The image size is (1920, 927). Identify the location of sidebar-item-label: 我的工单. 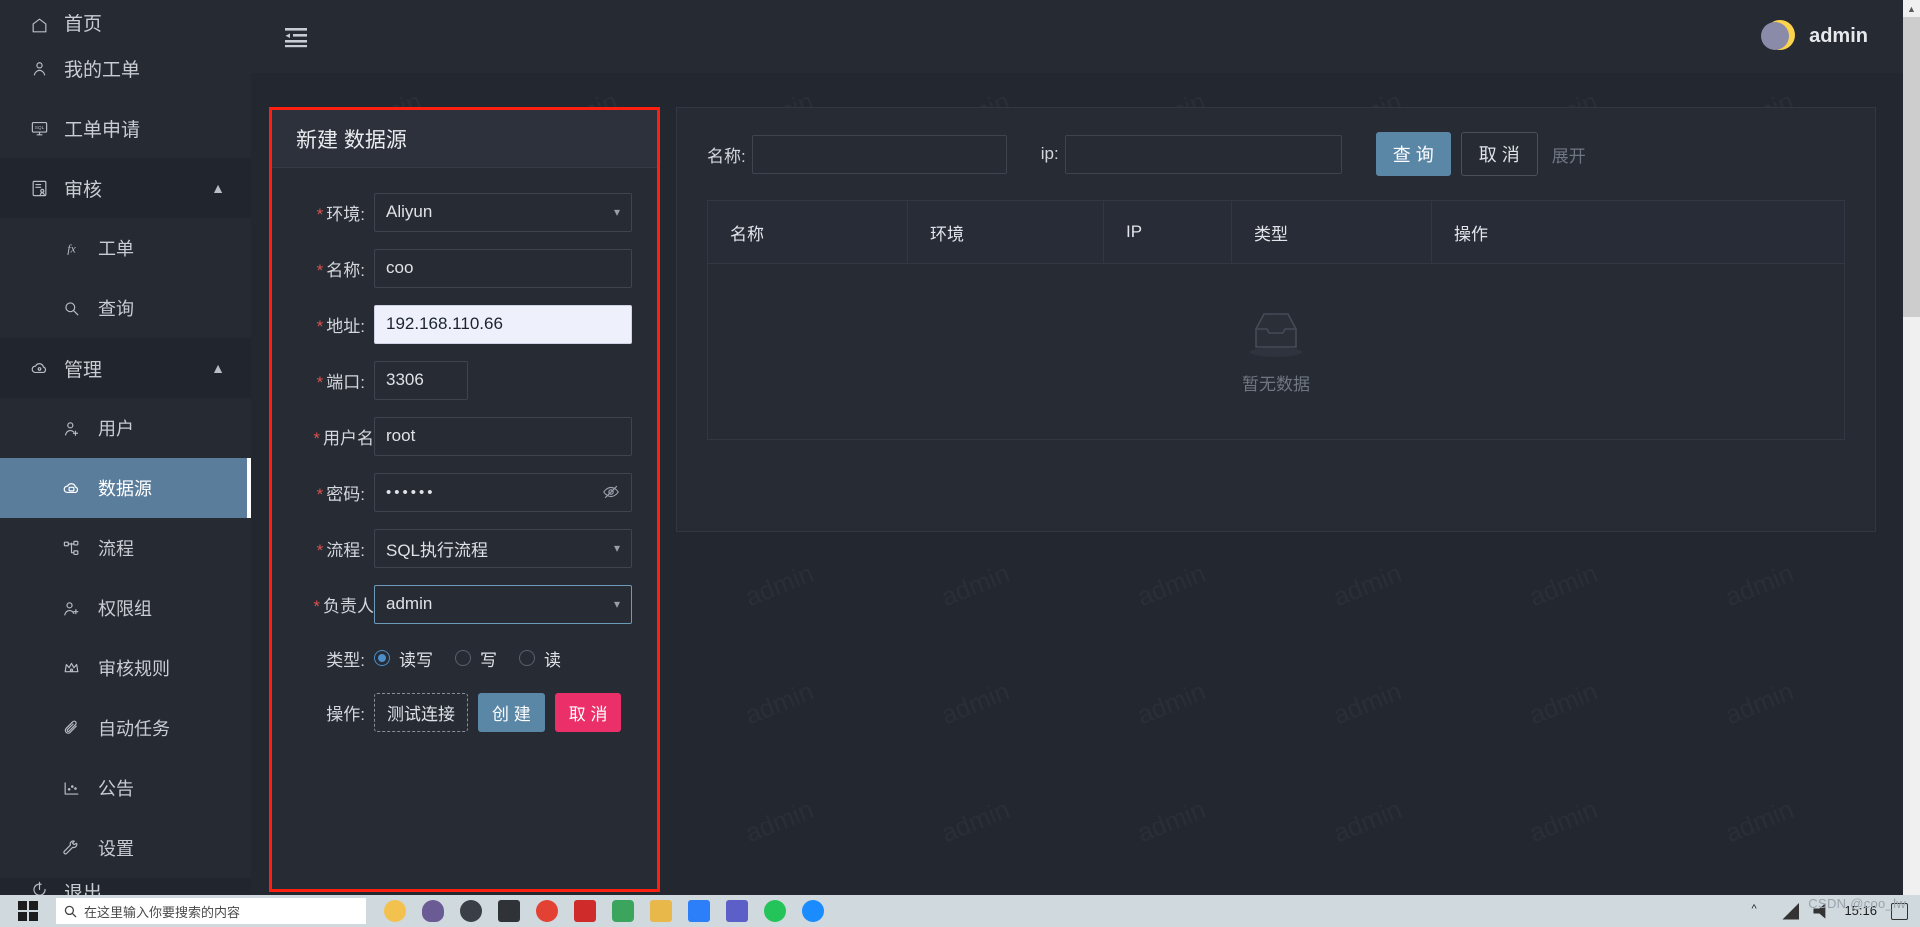
(102, 70).